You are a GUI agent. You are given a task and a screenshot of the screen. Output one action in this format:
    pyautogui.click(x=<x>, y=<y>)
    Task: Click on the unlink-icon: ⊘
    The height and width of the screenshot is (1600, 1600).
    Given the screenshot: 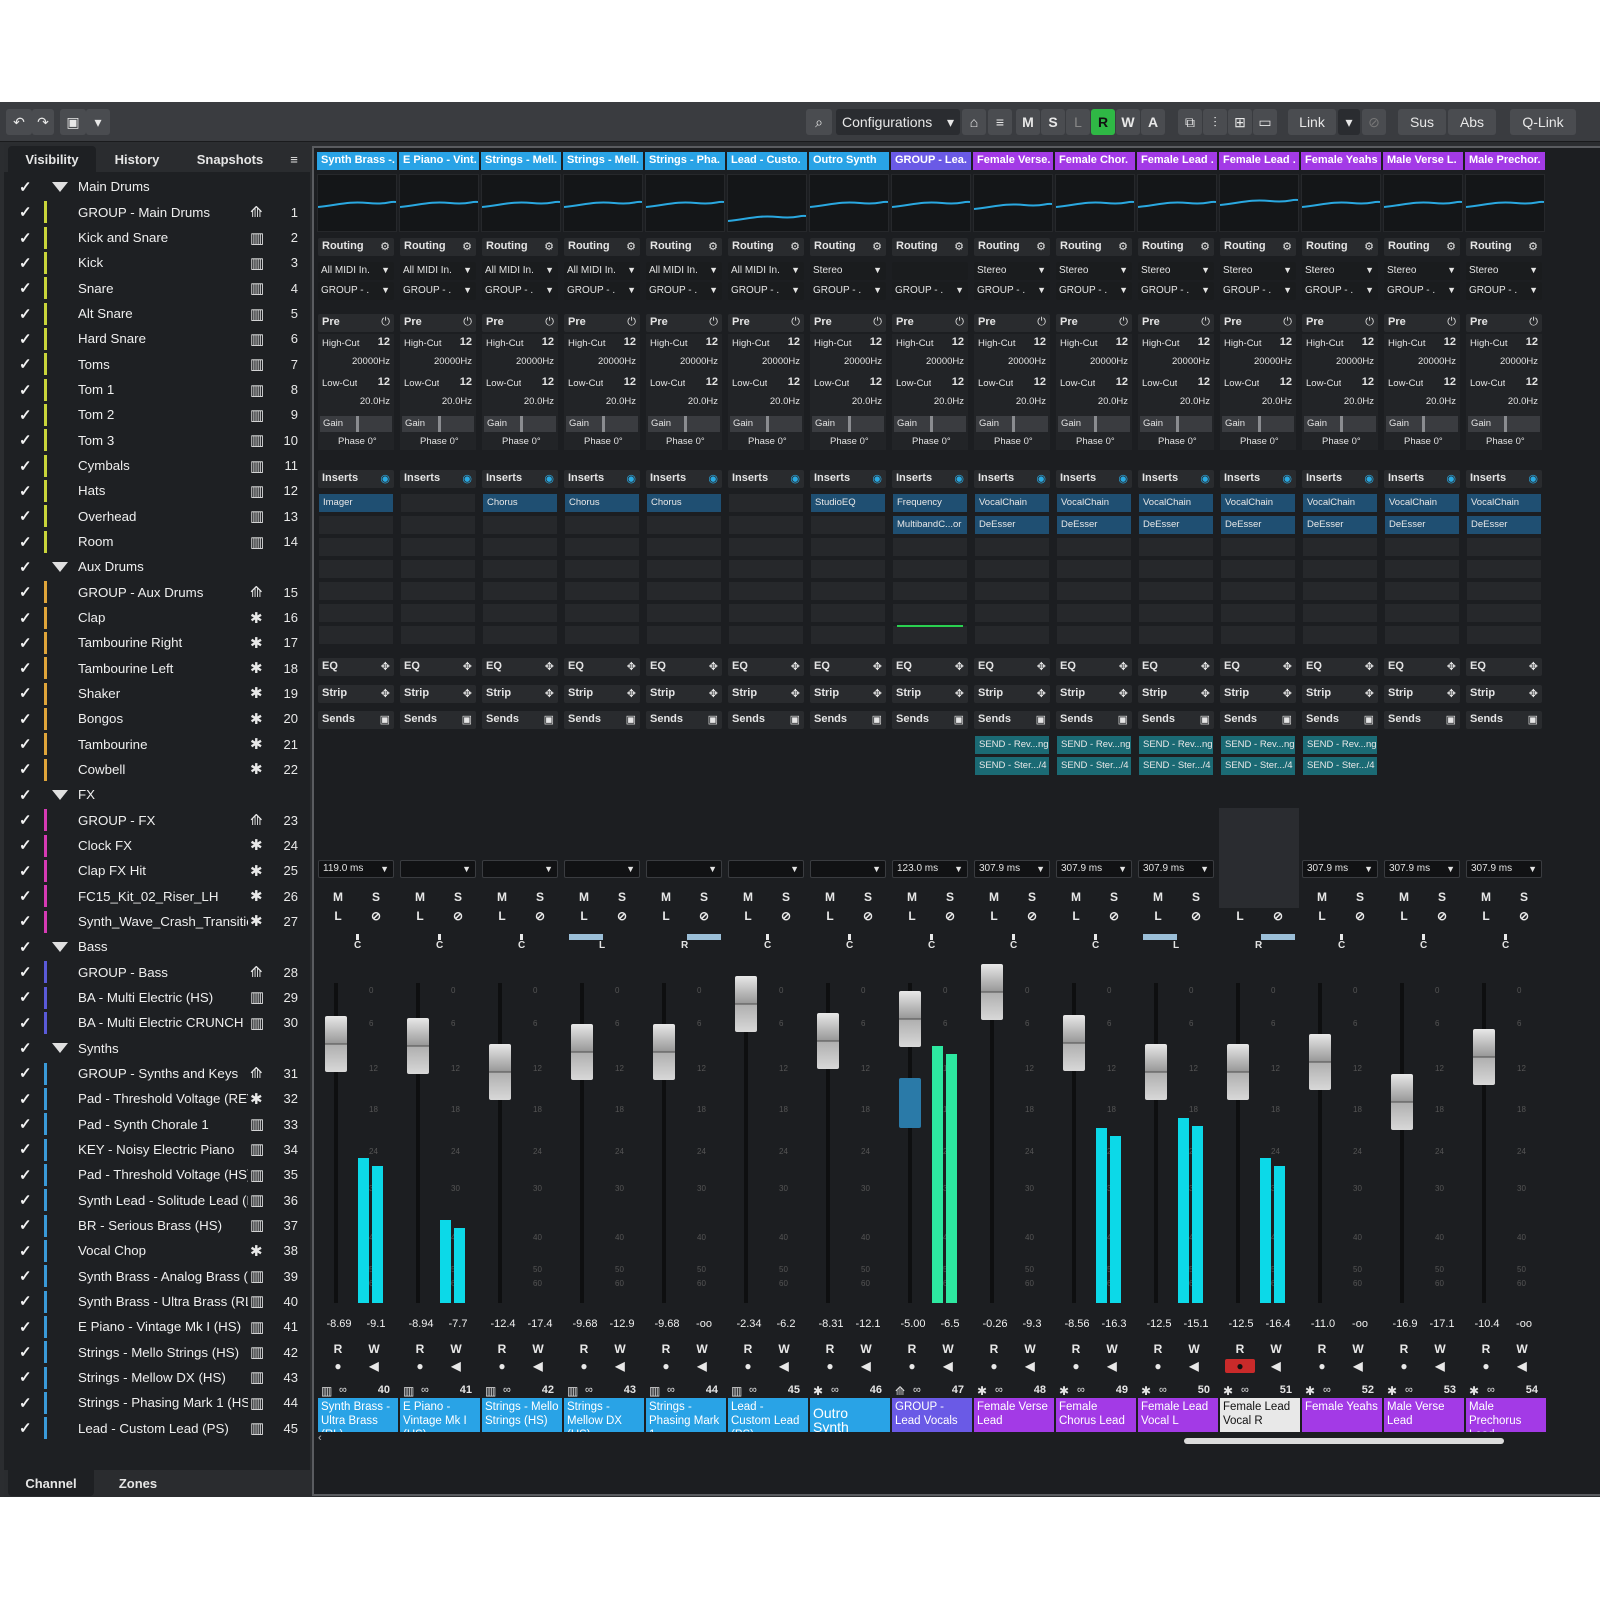 What is the action you would take?
    pyautogui.click(x=1374, y=122)
    